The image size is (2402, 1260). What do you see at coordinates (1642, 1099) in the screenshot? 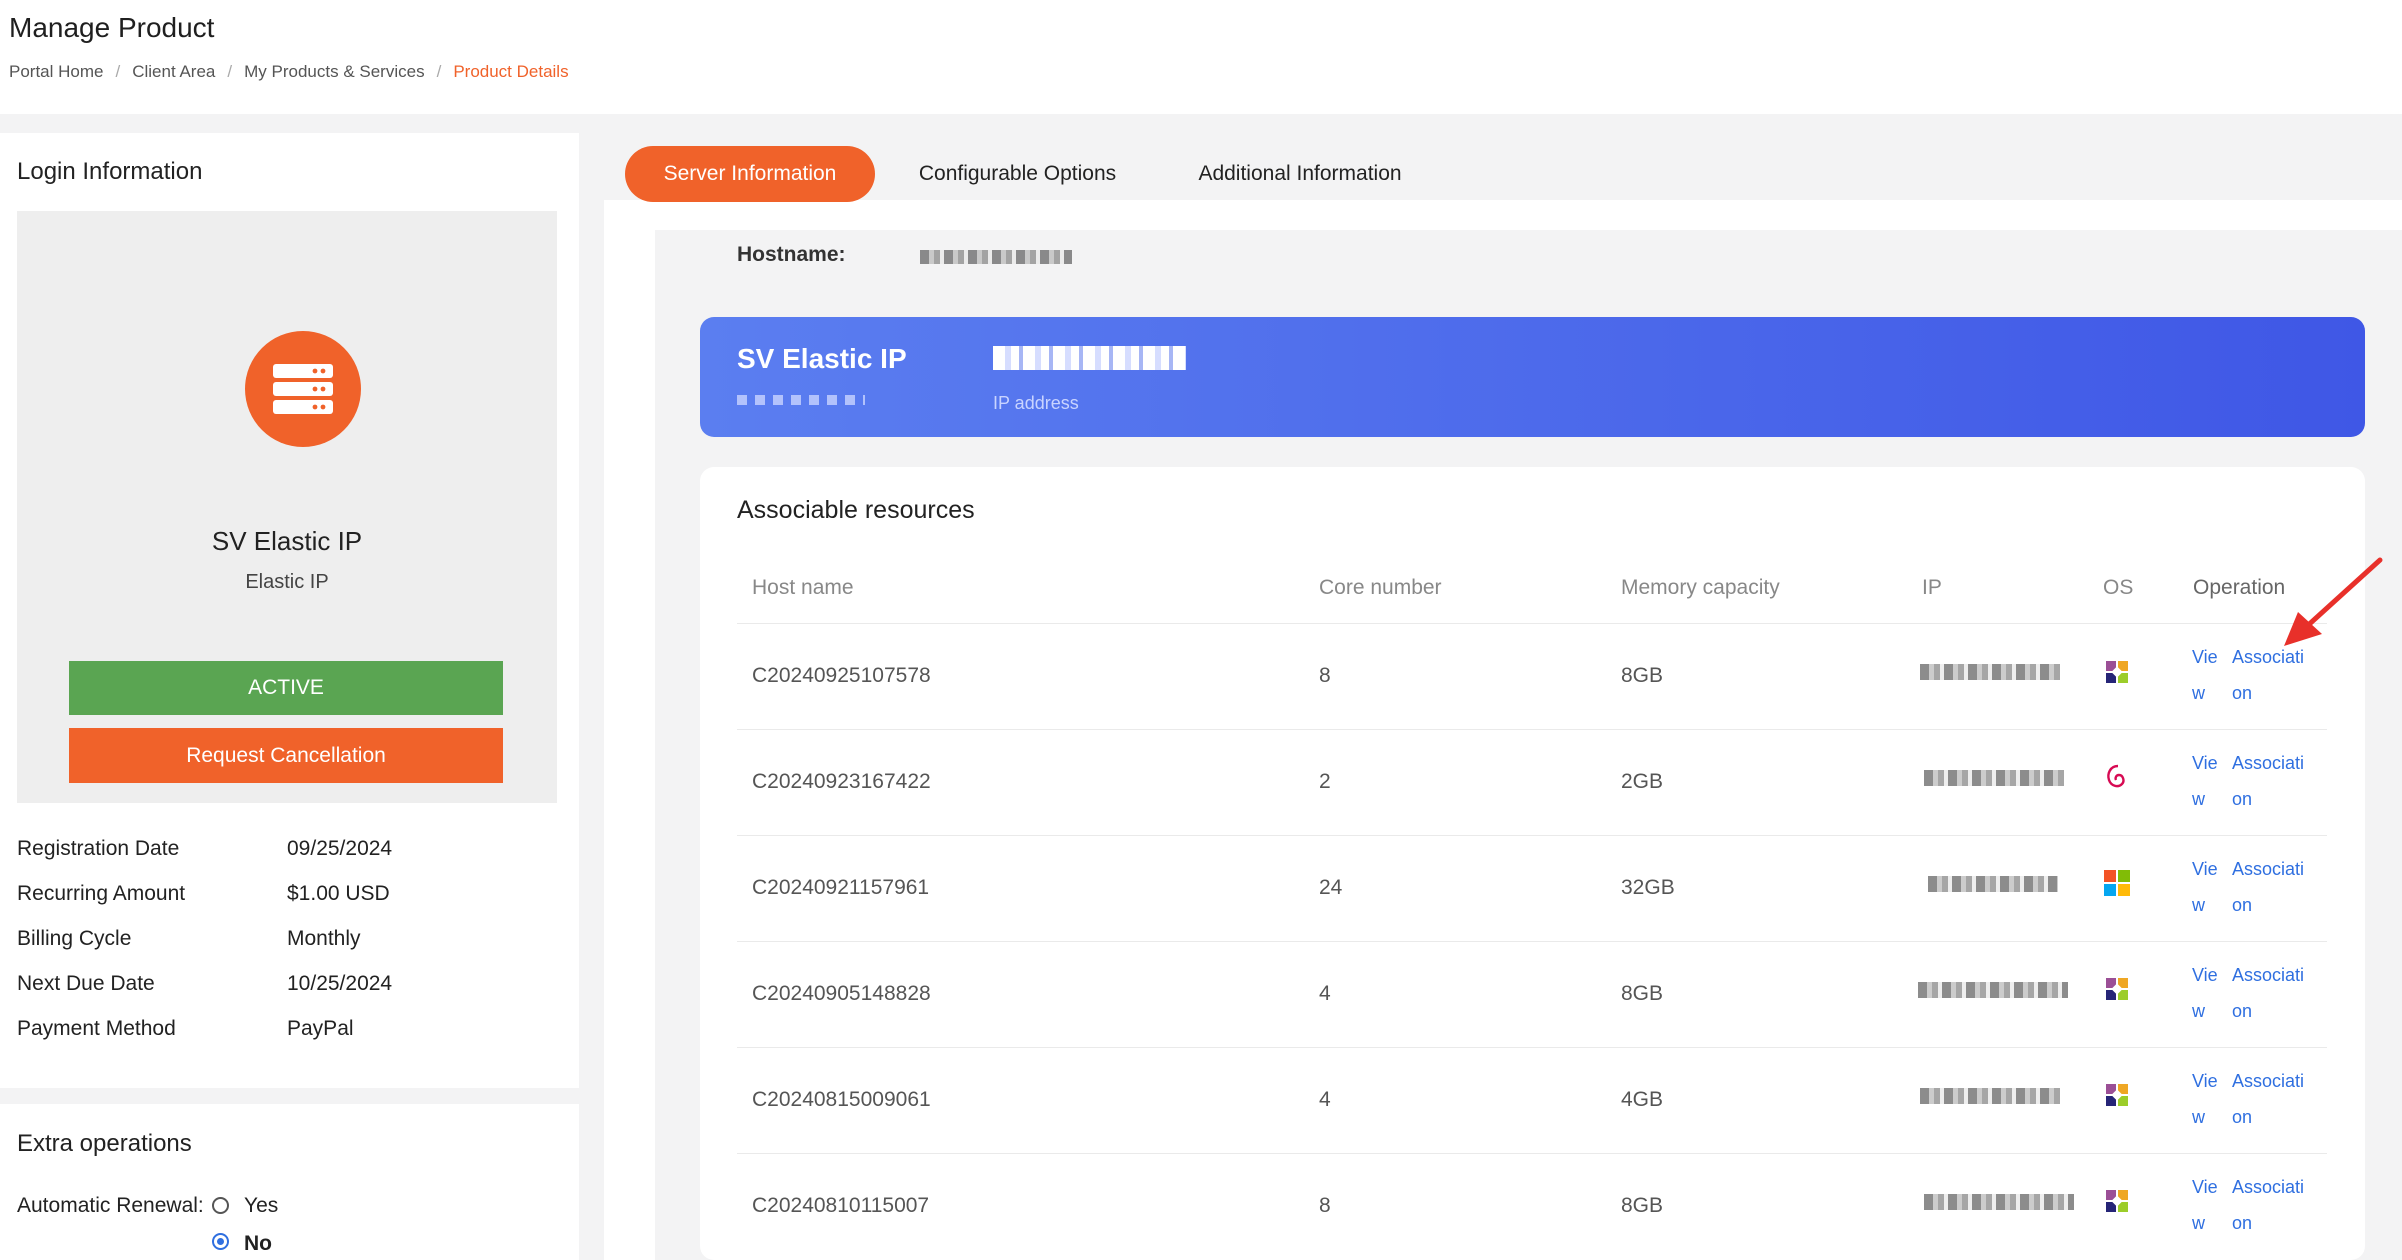
I see `row-memory: 4GB` at bounding box center [1642, 1099].